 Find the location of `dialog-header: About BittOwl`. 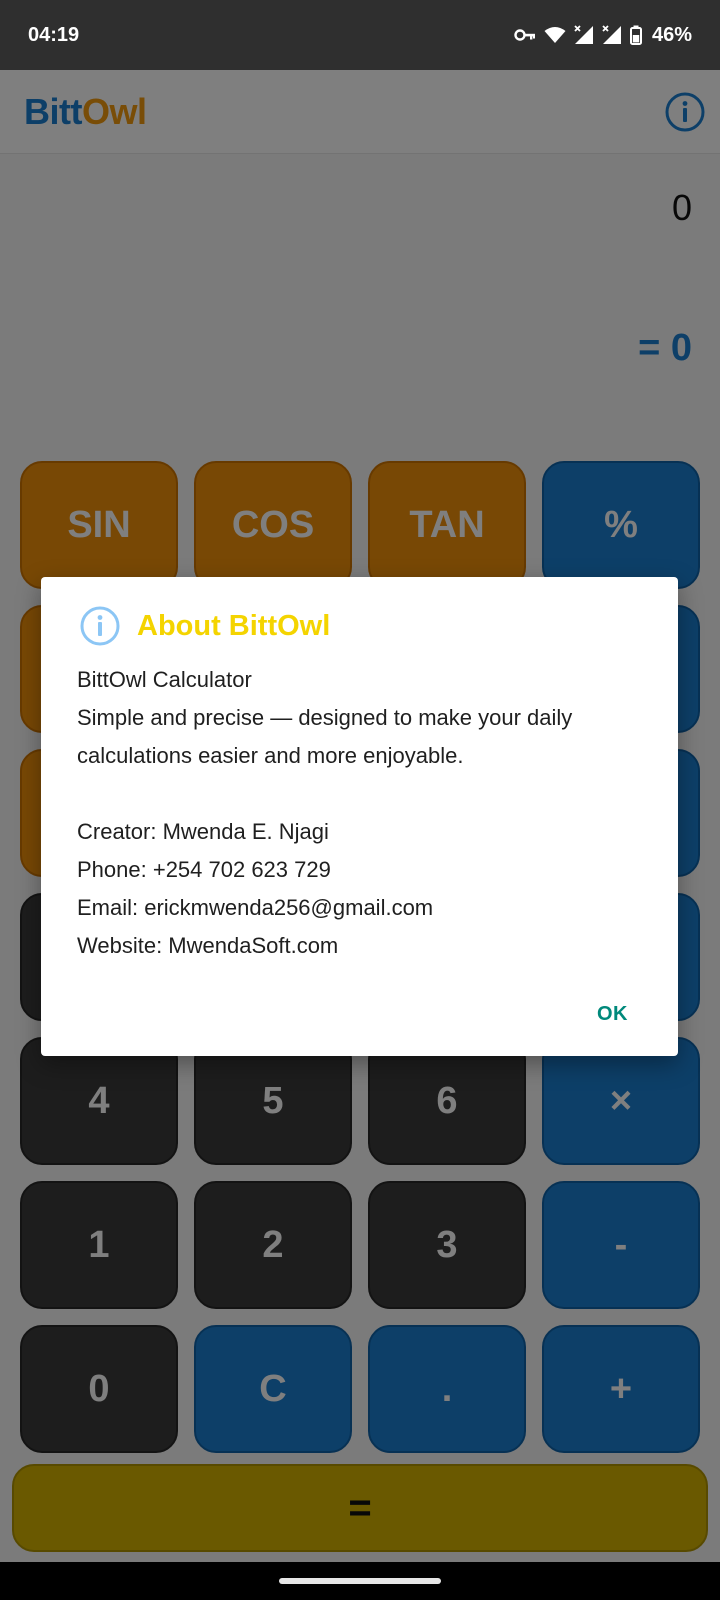

dialog-header: About BittOwl is located at coordinates (204, 626).